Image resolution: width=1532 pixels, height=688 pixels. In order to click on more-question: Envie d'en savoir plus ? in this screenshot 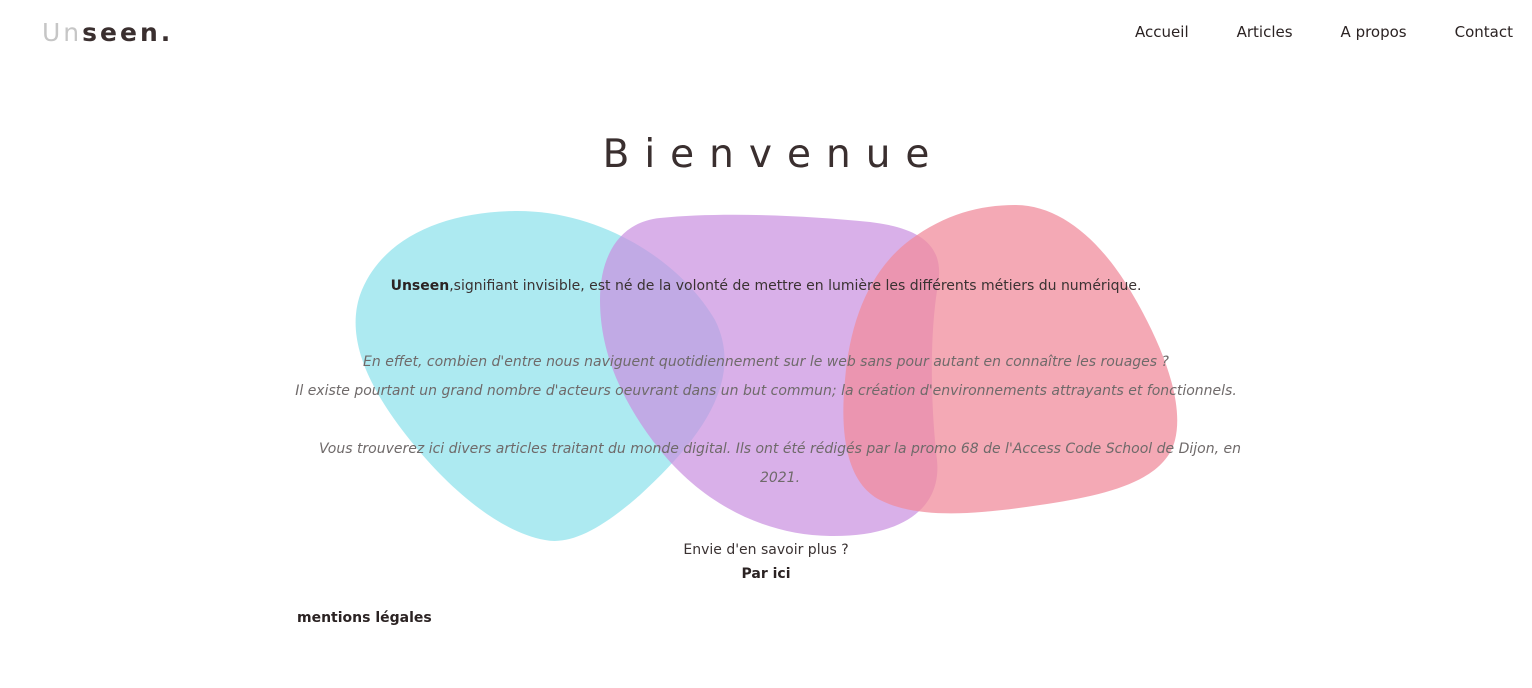, I will do `click(766, 550)`.